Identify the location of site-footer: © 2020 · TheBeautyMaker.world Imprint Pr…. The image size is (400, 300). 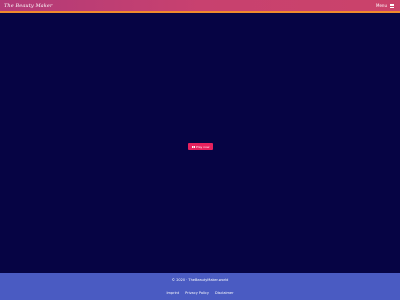
(200, 286).